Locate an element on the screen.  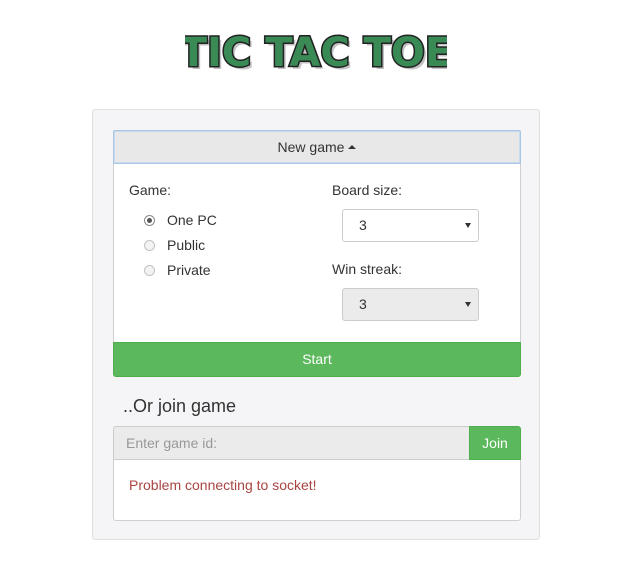
new-game-toggle: New game is located at coordinates (317, 147).